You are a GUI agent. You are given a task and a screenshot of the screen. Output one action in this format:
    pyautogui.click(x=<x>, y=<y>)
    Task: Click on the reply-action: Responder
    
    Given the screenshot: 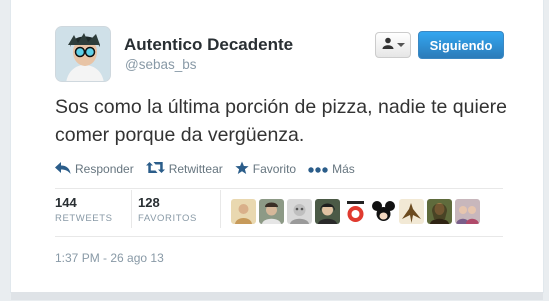 What is the action you would take?
    pyautogui.click(x=94, y=169)
    